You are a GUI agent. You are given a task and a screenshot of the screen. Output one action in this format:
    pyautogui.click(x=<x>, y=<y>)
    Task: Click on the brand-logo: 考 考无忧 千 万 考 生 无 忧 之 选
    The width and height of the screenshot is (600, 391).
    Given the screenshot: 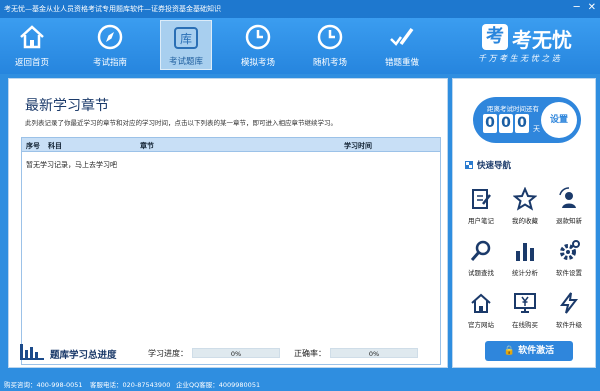 What is the action you would take?
    pyautogui.click(x=532, y=45)
    